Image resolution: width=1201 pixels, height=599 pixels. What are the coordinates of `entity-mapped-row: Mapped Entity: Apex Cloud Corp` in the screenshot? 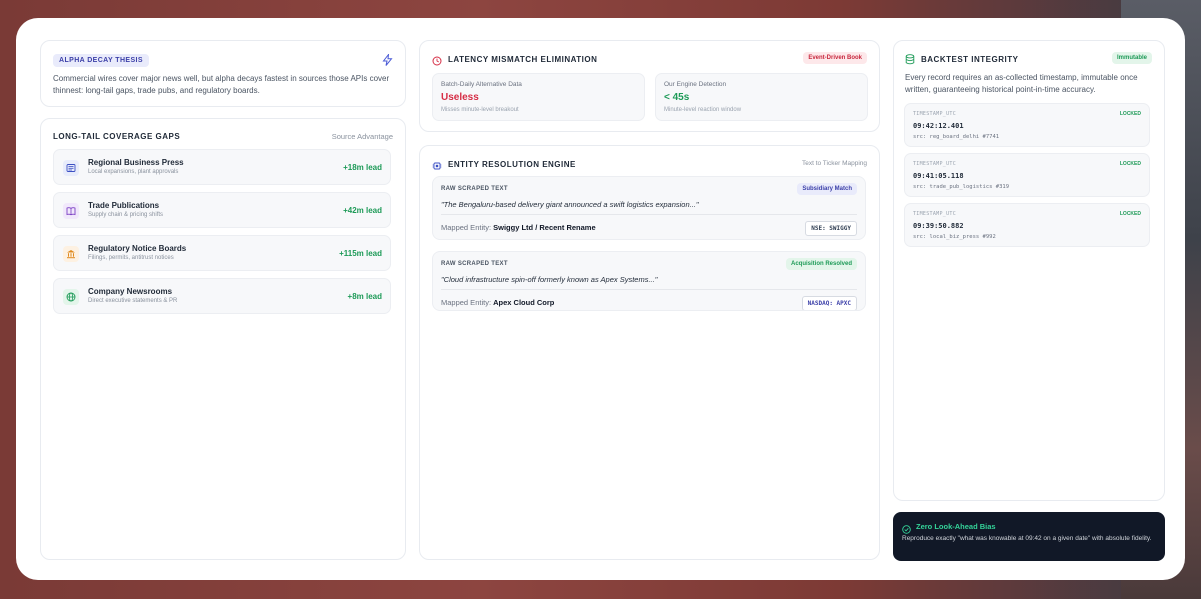 It's located at (497, 302).